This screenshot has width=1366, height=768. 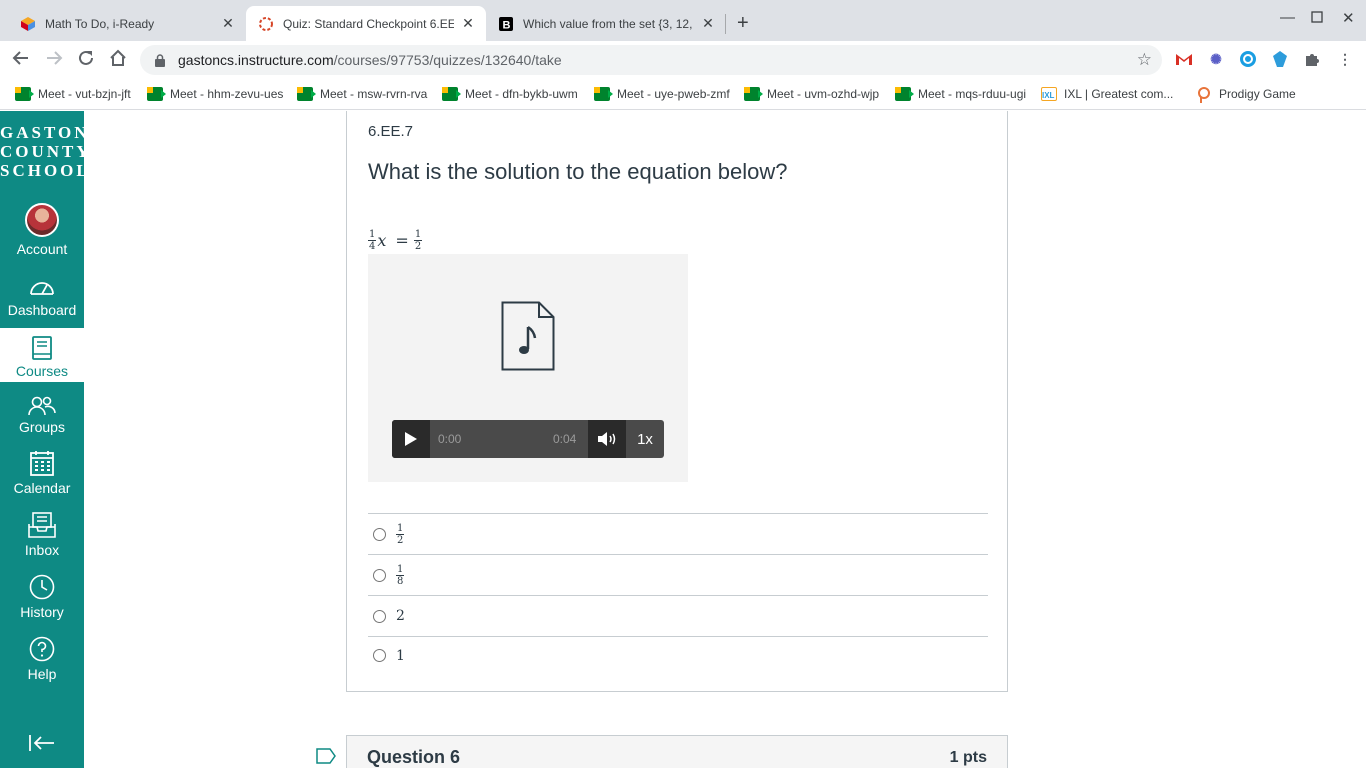 I want to click on svg-text: B, so click(x=507, y=25).